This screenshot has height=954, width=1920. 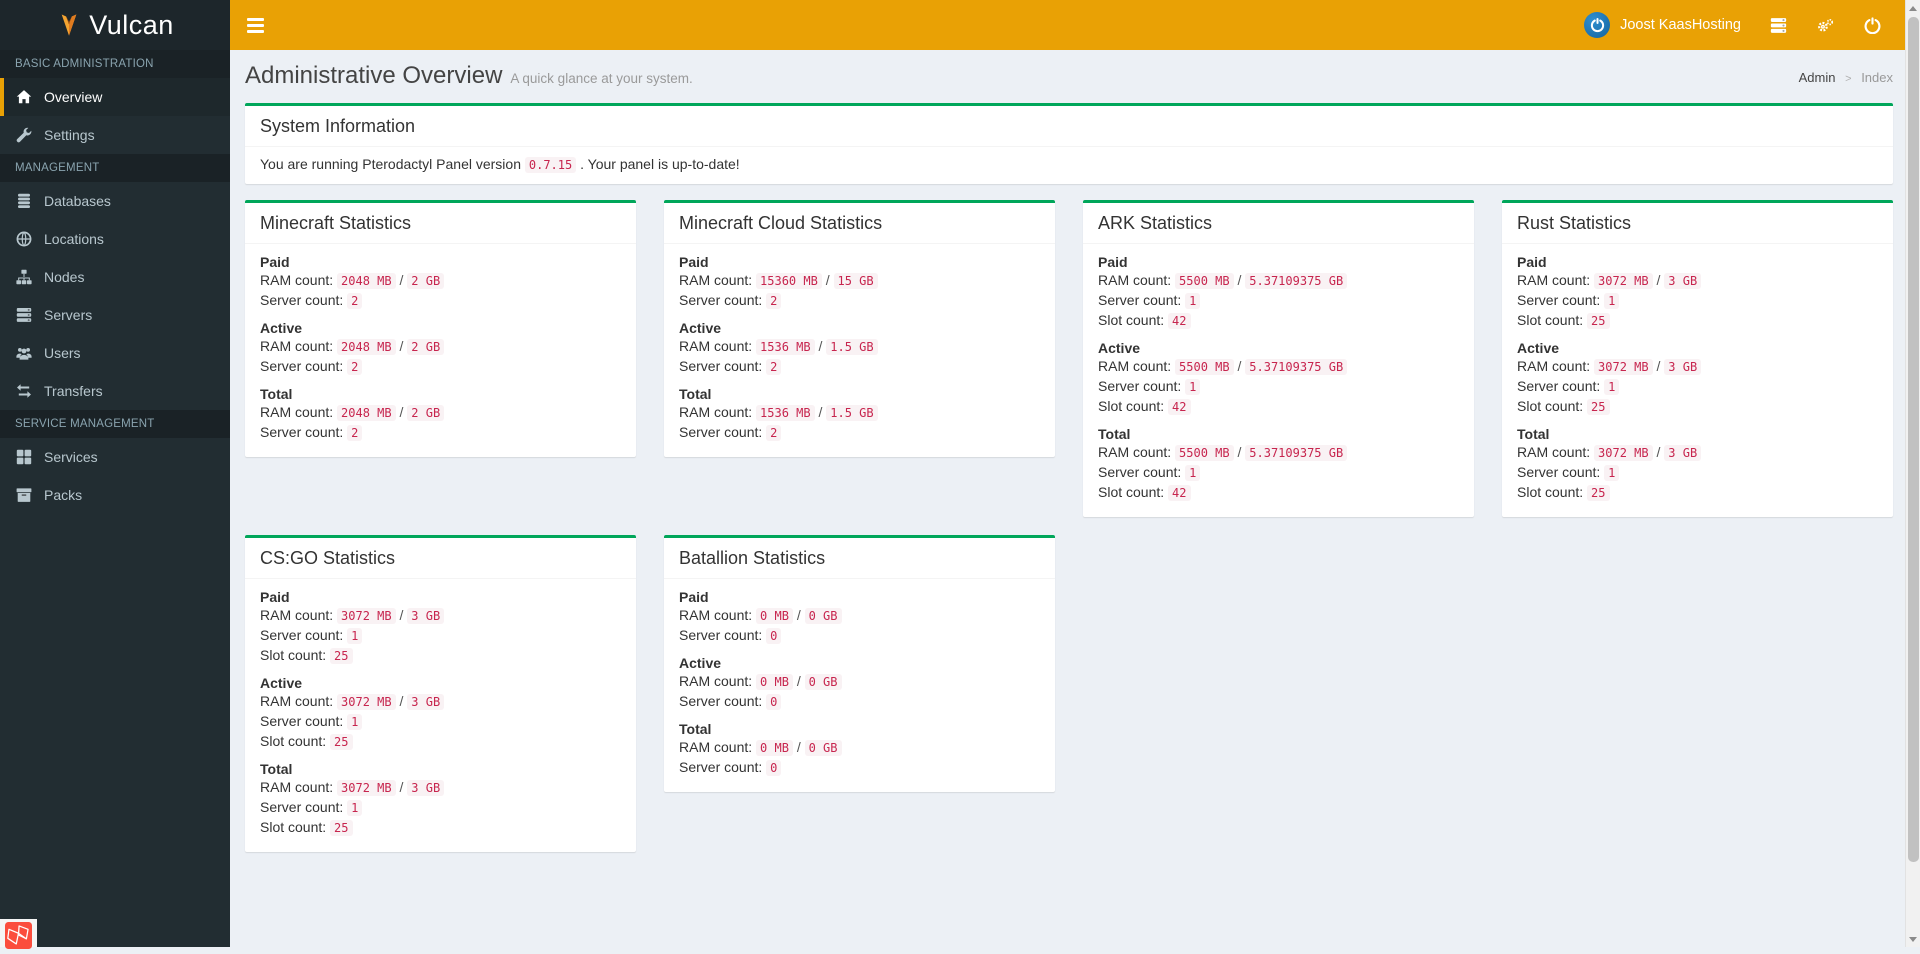 What do you see at coordinates (1662, 25) in the screenshot?
I see `user-menu: Joost KaasHosting` at bounding box center [1662, 25].